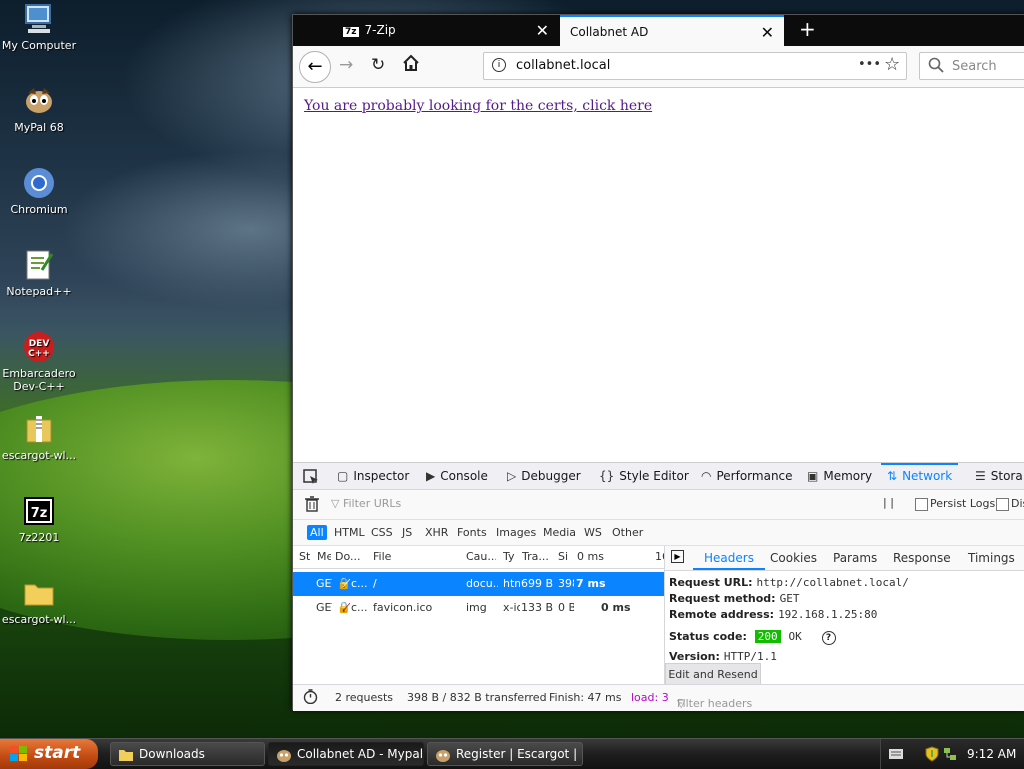 The width and height of the screenshot is (1024, 769). I want to click on tab-memory: ▣ Memory, so click(839, 476).